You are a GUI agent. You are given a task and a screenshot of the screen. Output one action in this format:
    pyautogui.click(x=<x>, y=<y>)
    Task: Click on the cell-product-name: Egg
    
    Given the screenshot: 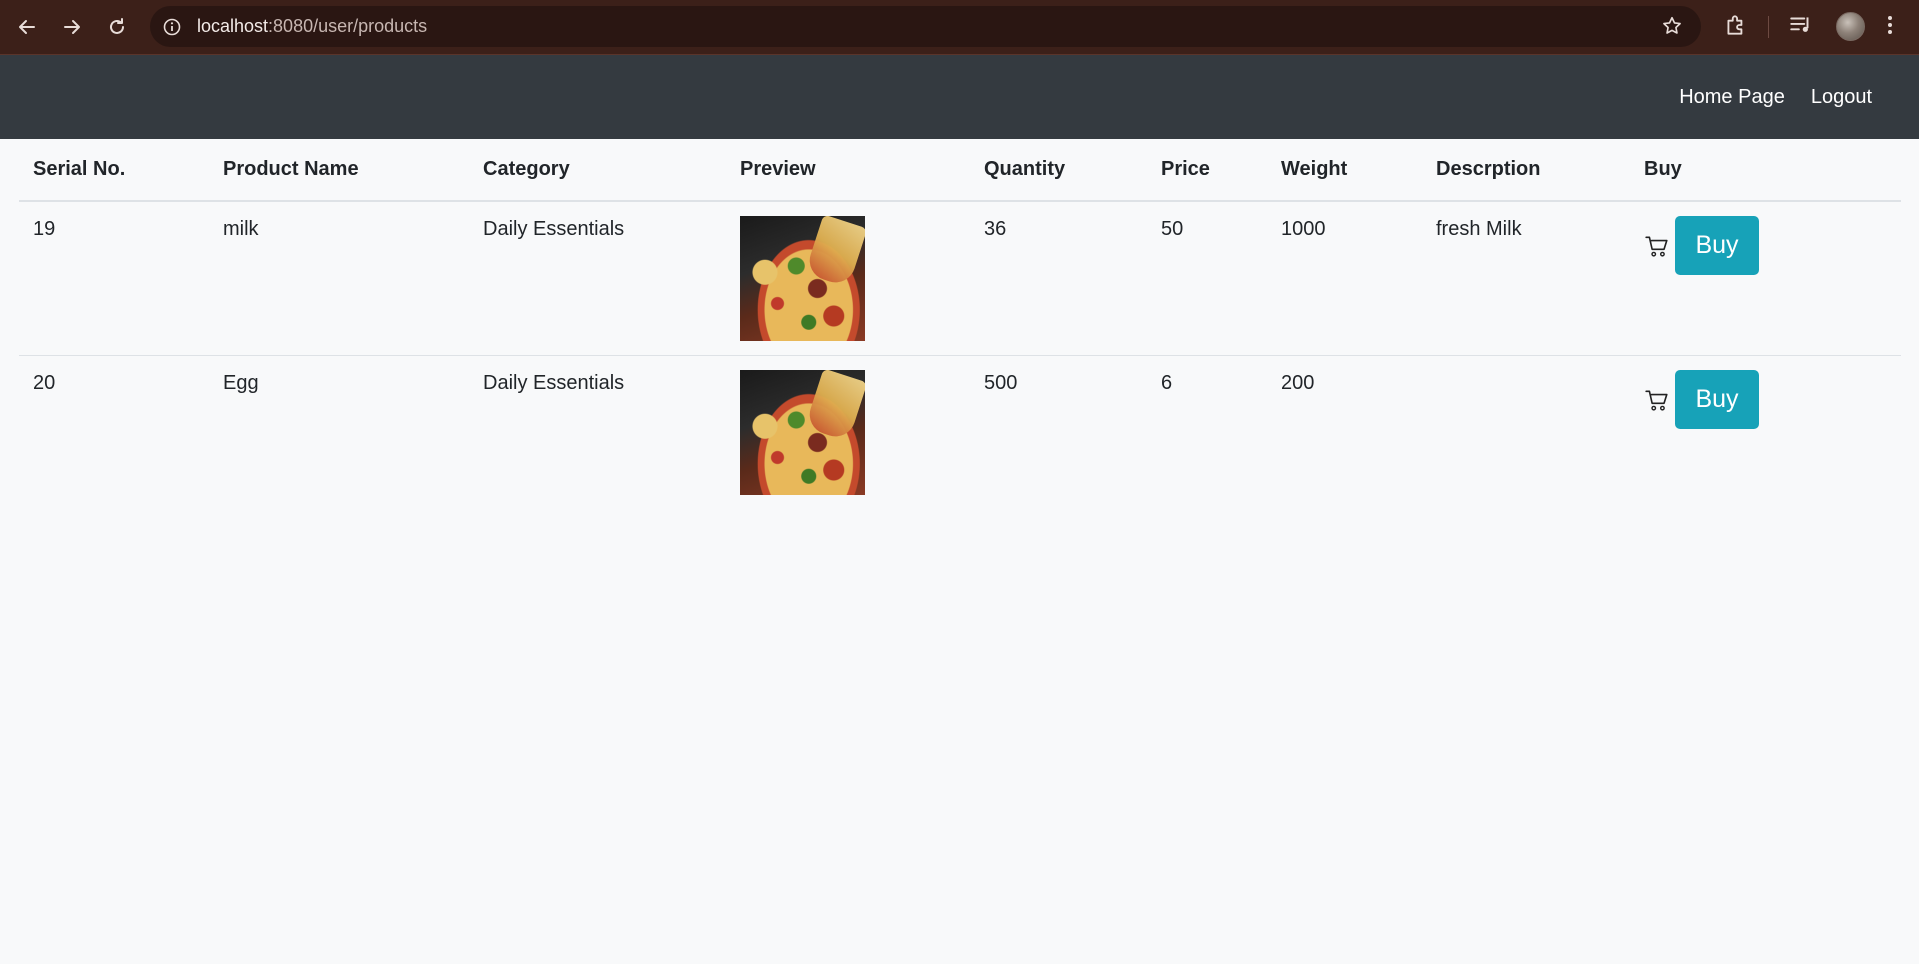 What is the action you would take?
    pyautogui.click(x=241, y=383)
    